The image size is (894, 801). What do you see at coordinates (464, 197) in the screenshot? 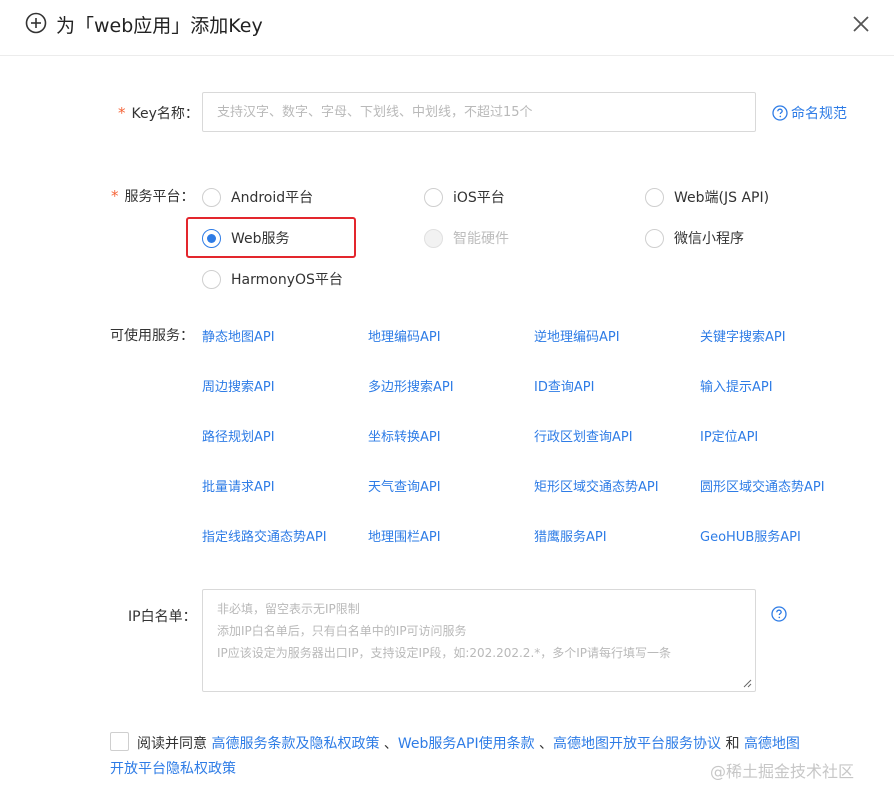
I see `radio-ios: iOS平台` at bounding box center [464, 197].